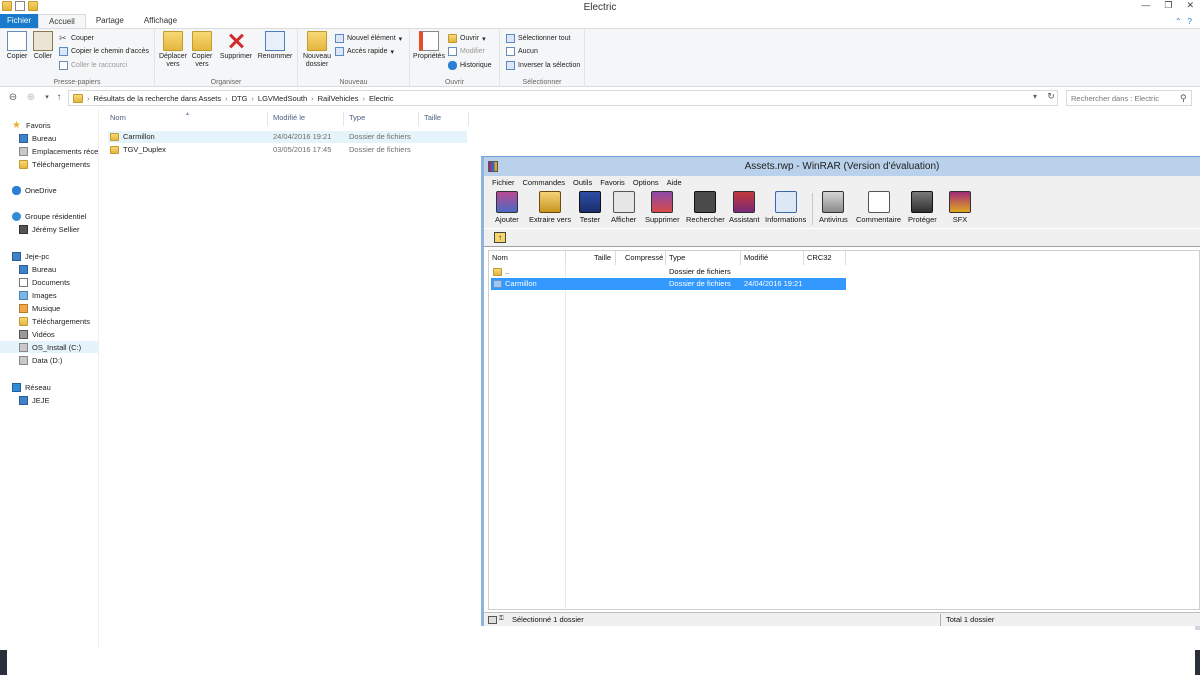 Image resolution: width=1200 pixels, height=675 pixels. What do you see at coordinates (118, 117) in the screenshot?
I see `column-name: Nom` at bounding box center [118, 117].